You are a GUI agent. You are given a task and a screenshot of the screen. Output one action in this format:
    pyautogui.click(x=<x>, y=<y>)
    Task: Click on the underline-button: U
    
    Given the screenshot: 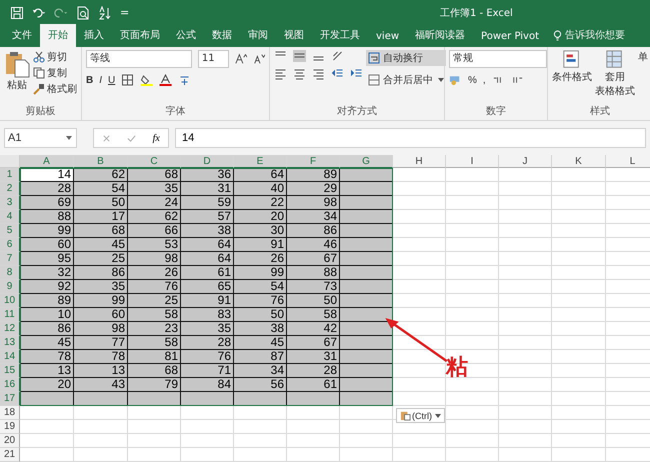 What is the action you would take?
    pyautogui.click(x=112, y=80)
    